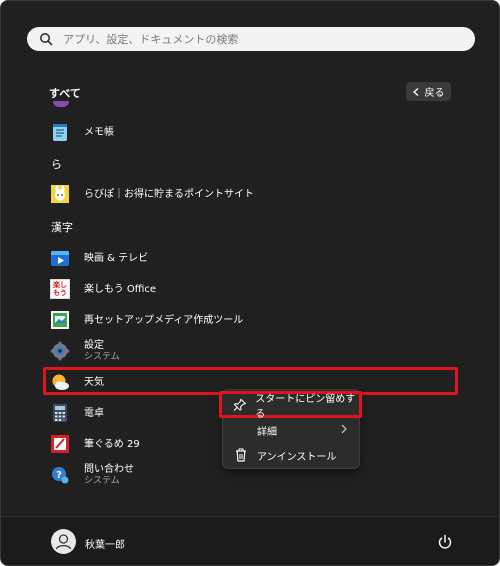  What do you see at coordinates (169, 194) in the screenshot?
I see `app-name: らびぽ｜お得に貯まるポイントサイト` at bounding box center [169, 194].